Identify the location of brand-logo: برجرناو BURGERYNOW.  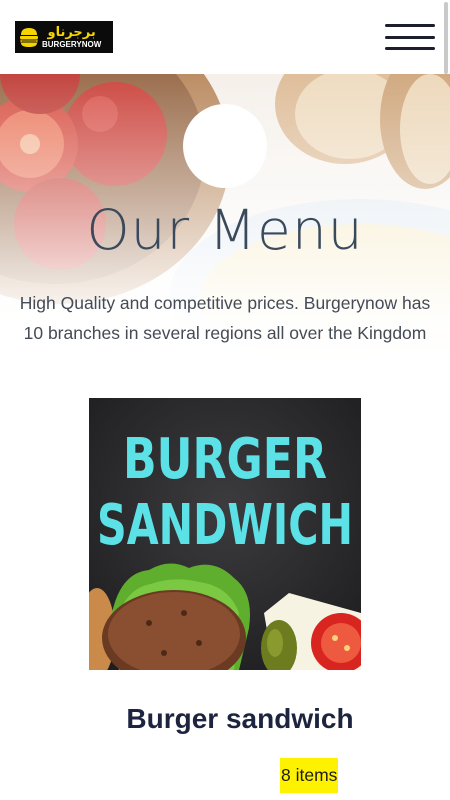
(64, 37).